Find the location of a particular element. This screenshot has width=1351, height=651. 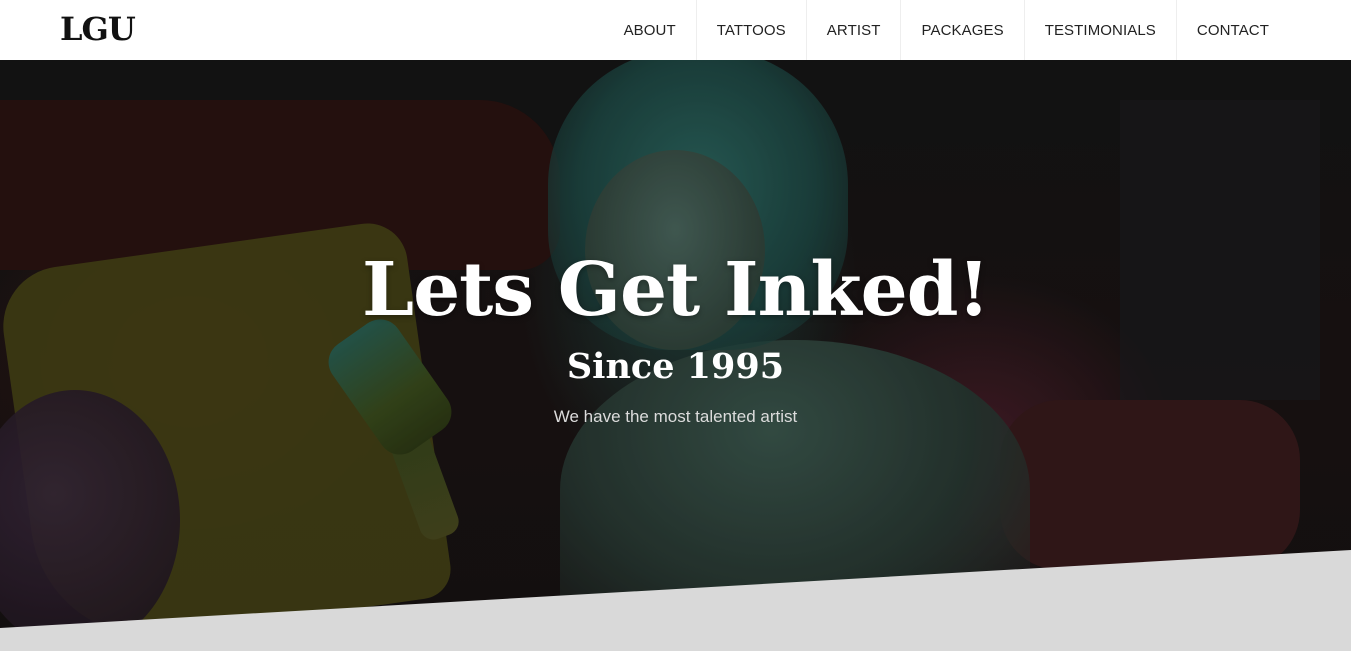

nav-item-packages: PACKAGES is located at coordinates (961, 30).